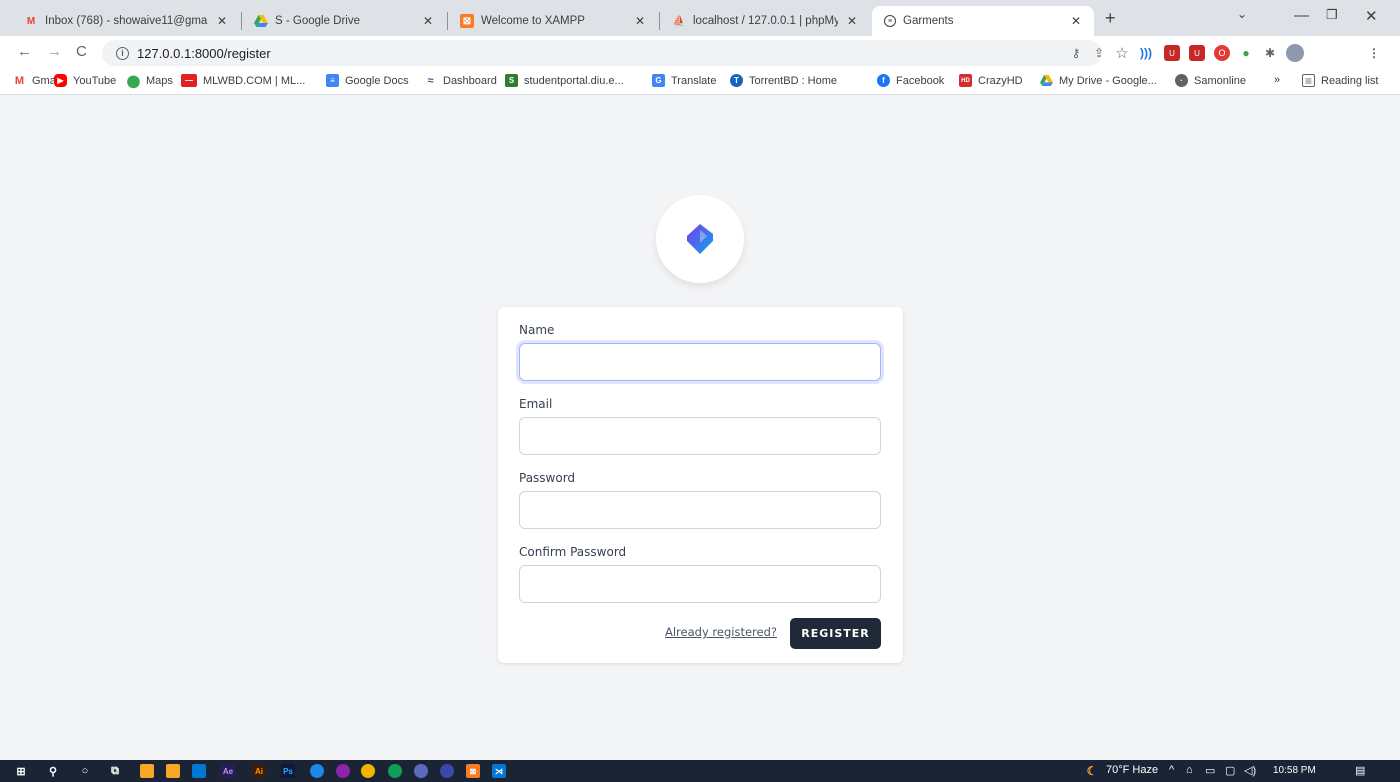  Describe the element at coordinates (835, 633) in the screenshot. I see `register-button: REGISTER` at that location.